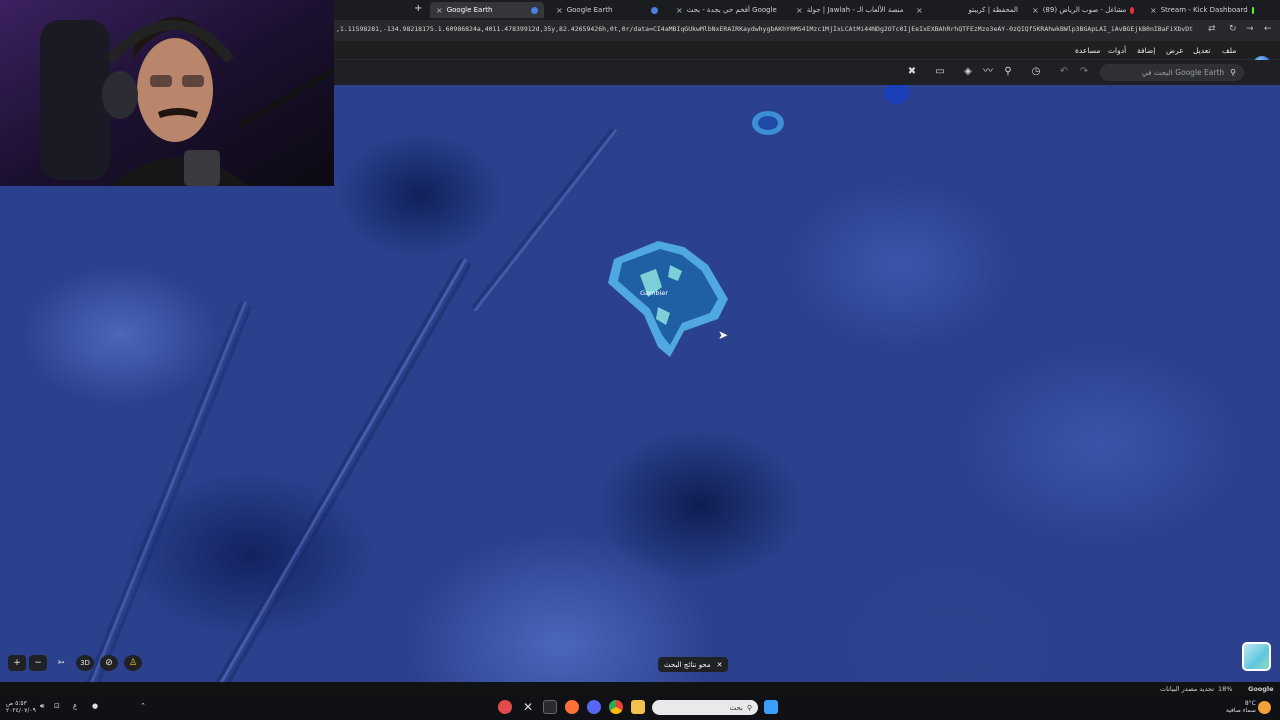  I want to click on weather-icon, so click(1264, 707).